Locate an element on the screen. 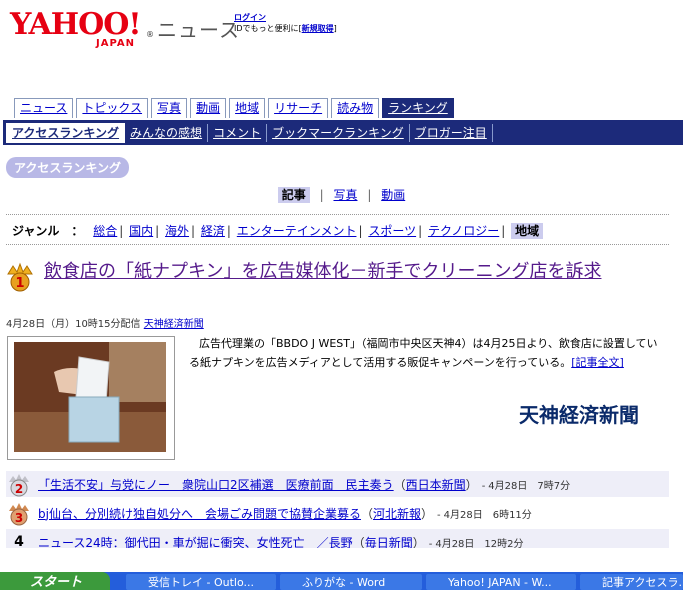 The width and height of the screenshot is (683, 590). rank-number: 1 is located at coordinates (19, 283).